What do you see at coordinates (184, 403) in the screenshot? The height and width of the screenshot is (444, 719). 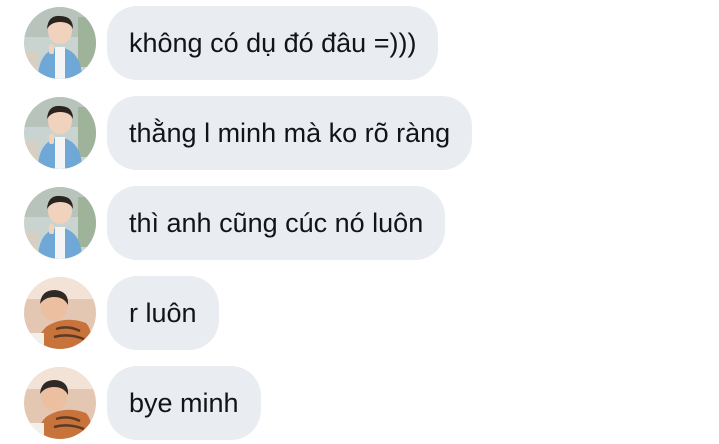 I see `message-bubble: bye minh` at bounding box center [184, 403].